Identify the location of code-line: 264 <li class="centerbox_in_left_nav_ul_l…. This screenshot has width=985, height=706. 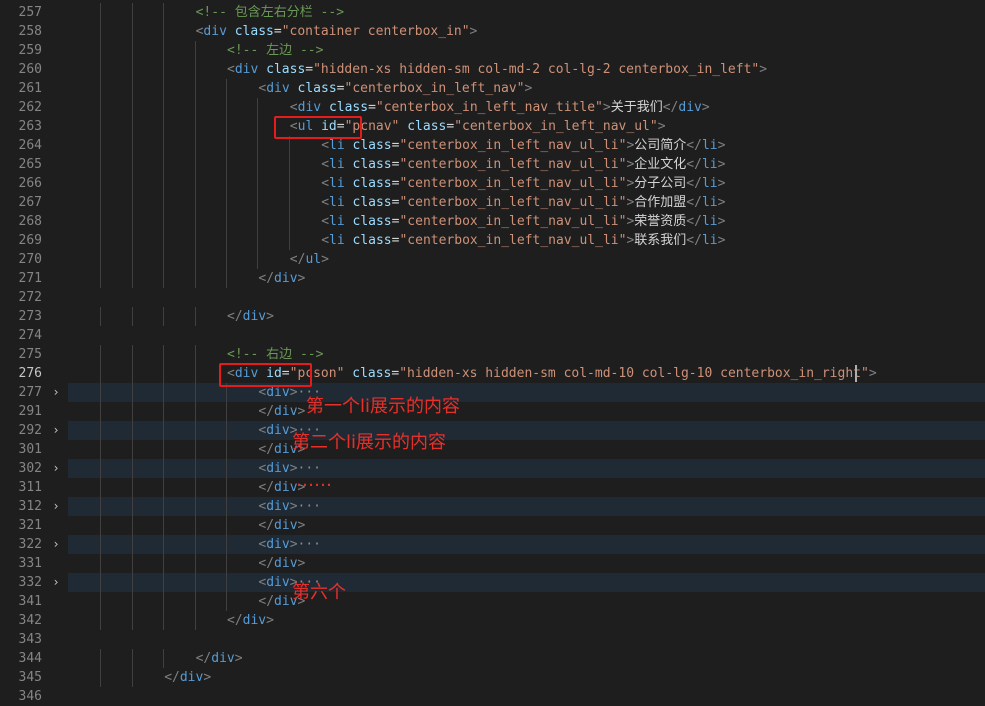
(492, 145).